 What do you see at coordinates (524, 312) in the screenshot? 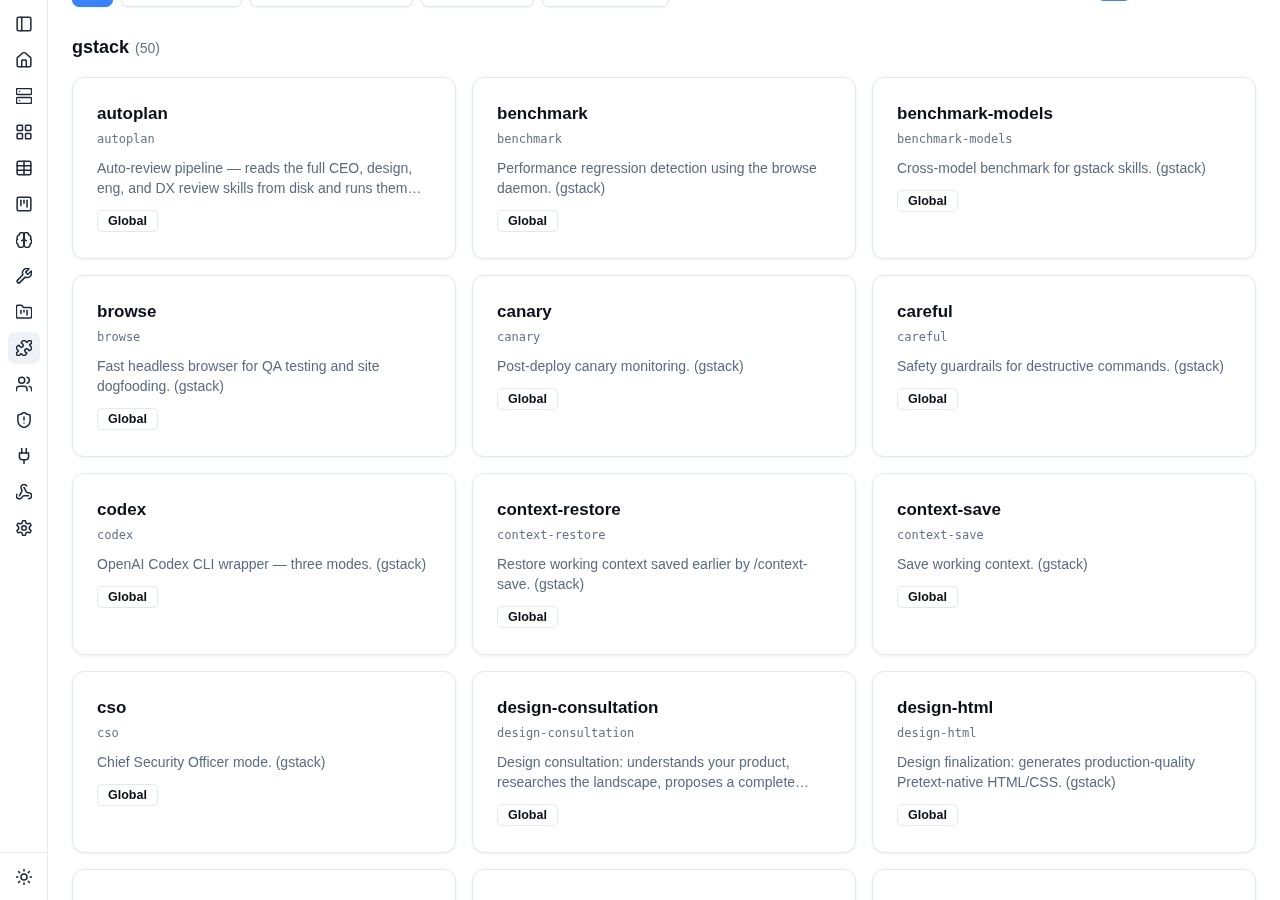
I see `skill-title: canary` at bounding box center [524, 312].